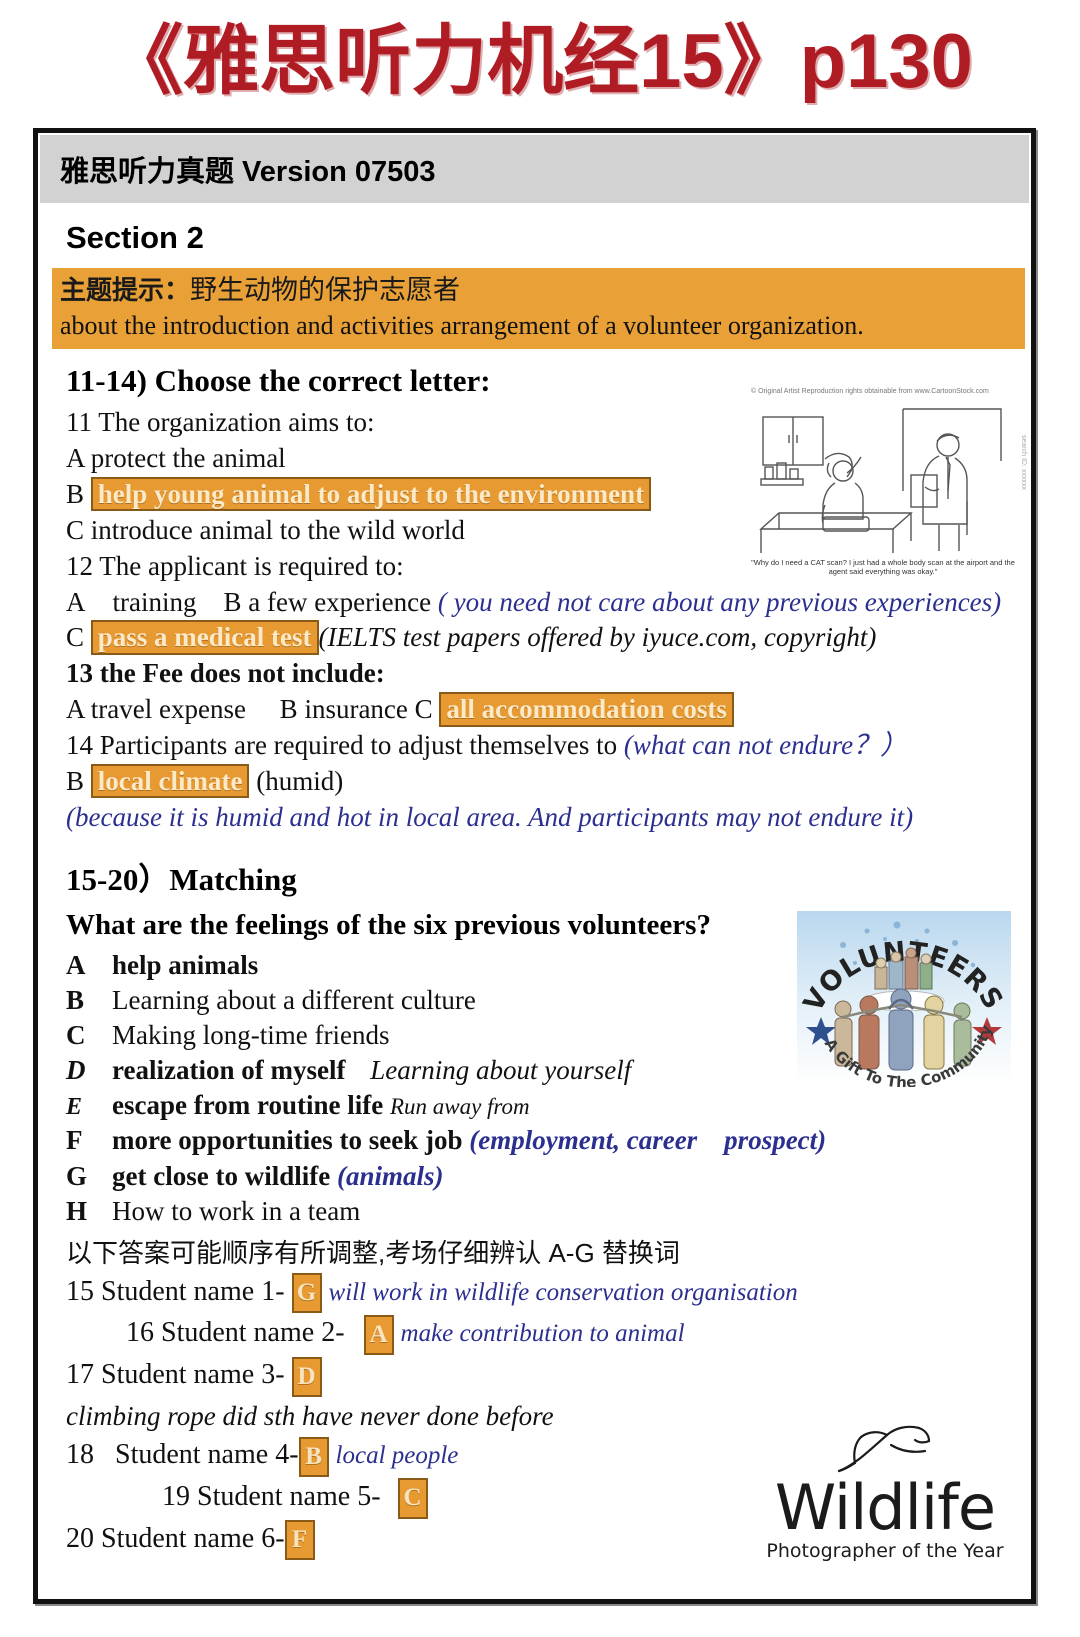  I want to click on option-text-f: more opportunities to seek job, so click(287, 1140).